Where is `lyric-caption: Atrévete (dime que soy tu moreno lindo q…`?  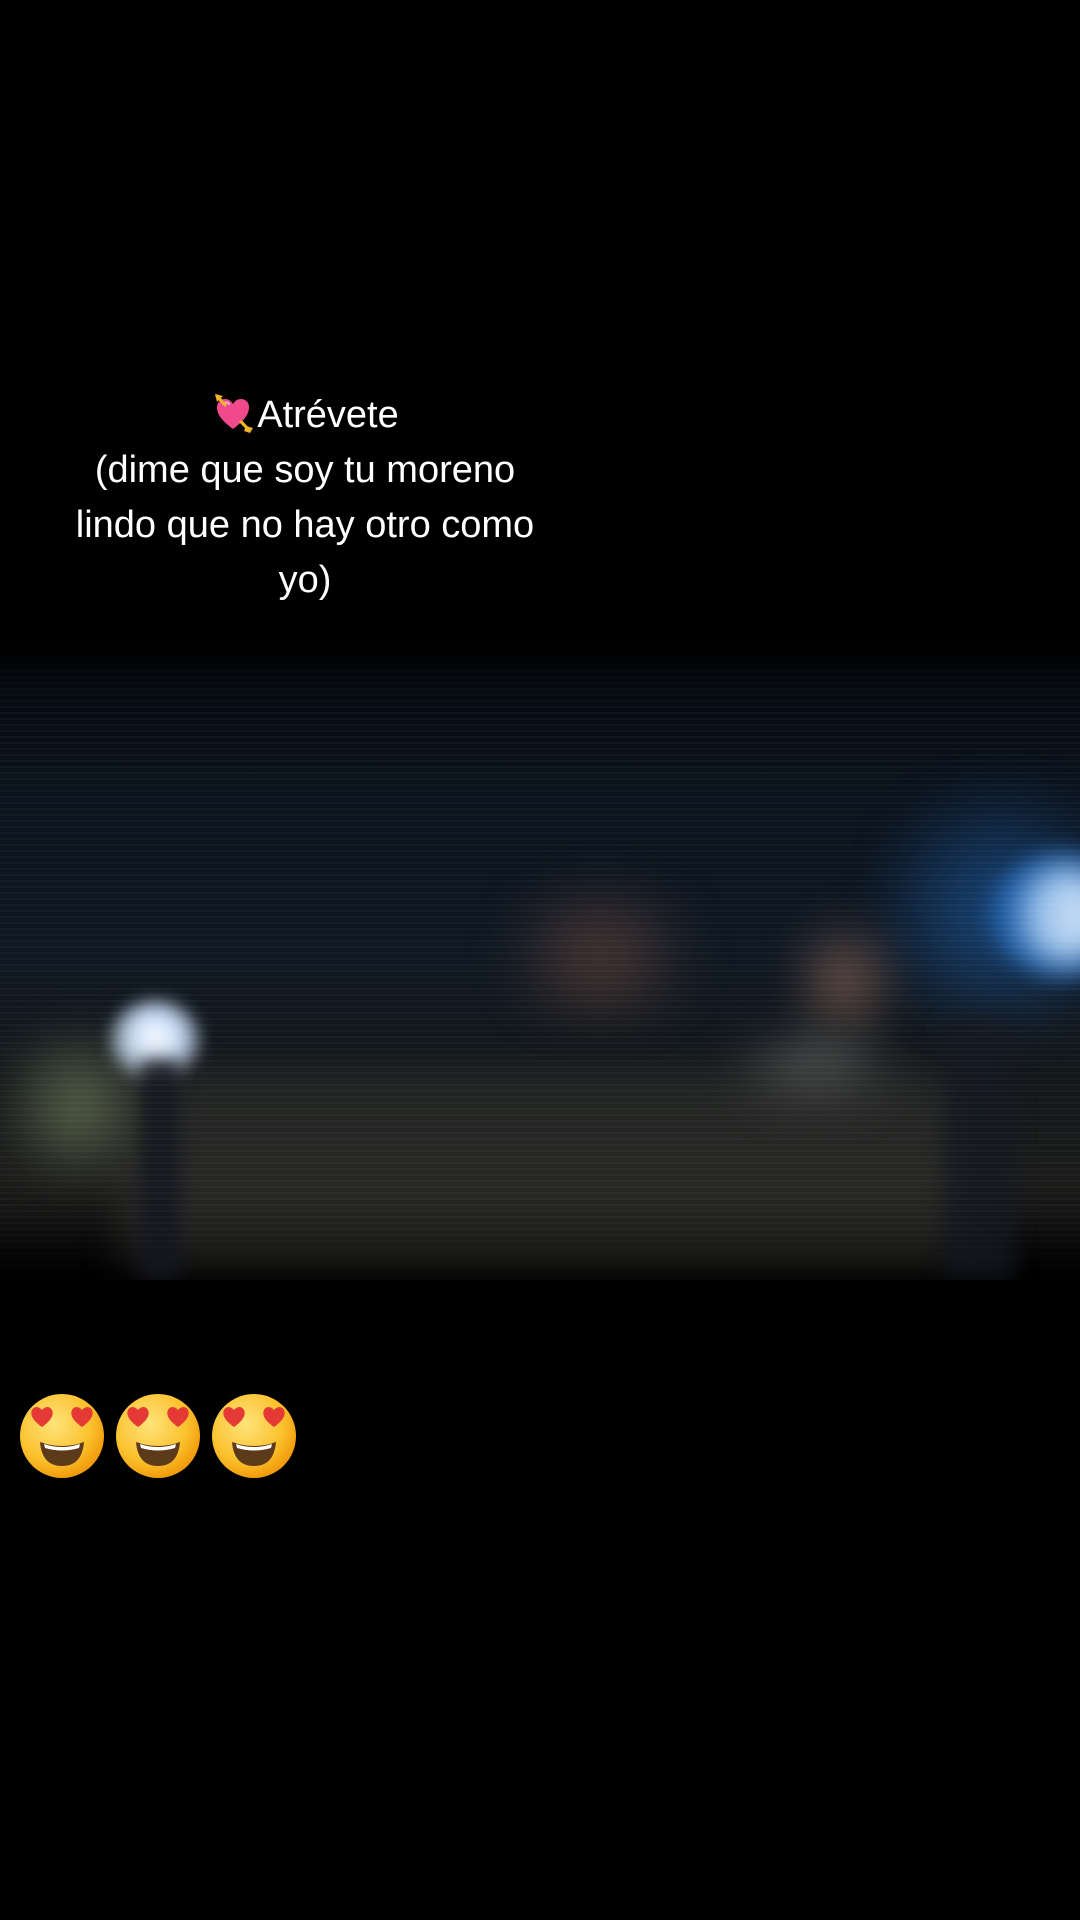
lyric-caption: Atrévete (dime que soy tu moreno lindo q… is located at coordinates (305, 498).